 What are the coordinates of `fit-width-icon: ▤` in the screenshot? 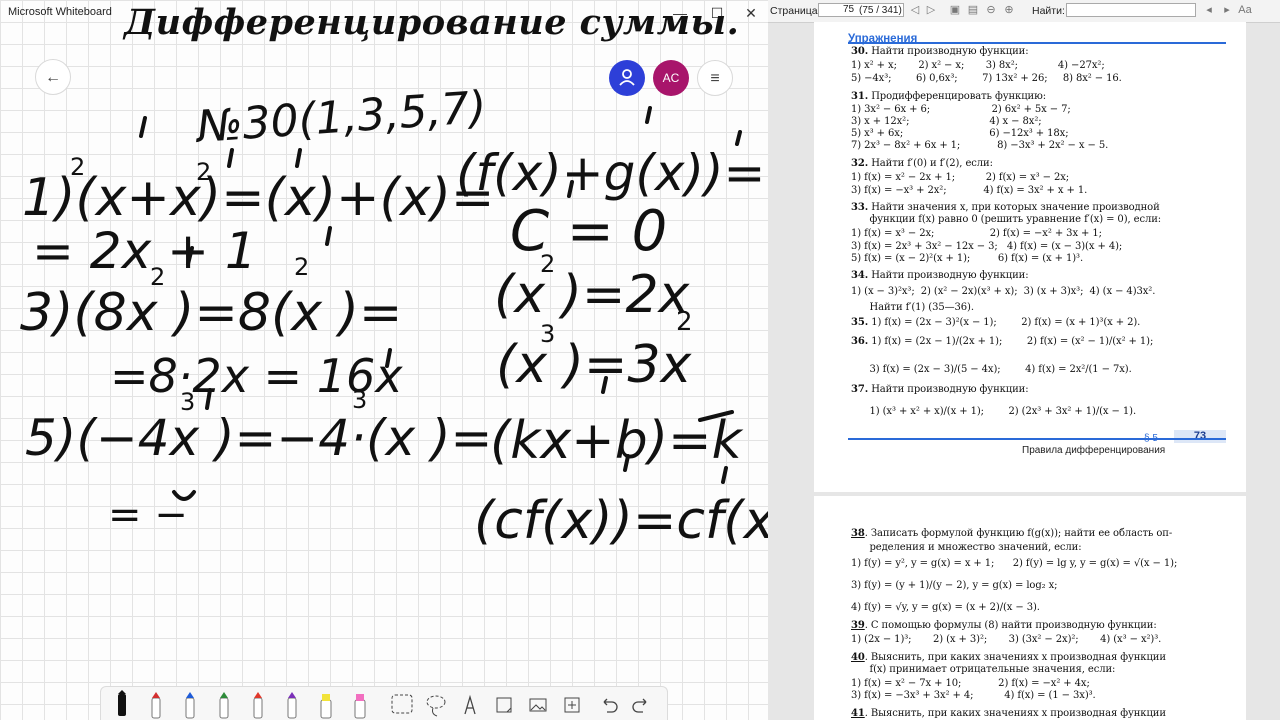 It's located at (973, 10).